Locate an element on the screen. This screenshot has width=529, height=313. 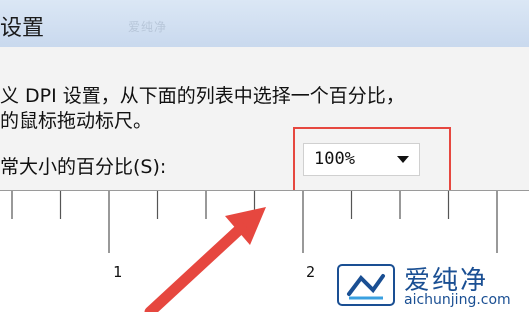
logo-mark-icon is located at coordinates (366, 287).